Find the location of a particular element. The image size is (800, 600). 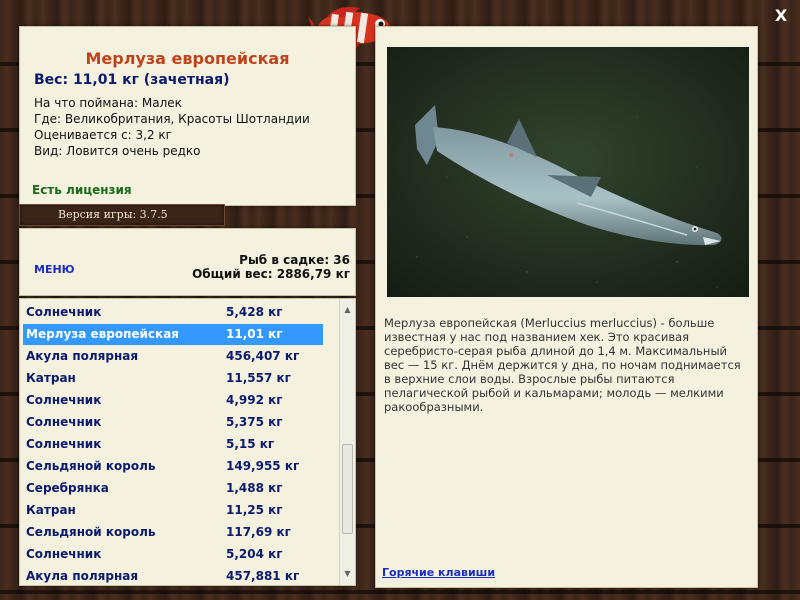

version-plaque: Версия игры: 3.7.5 is located at coordinates (122, 215).